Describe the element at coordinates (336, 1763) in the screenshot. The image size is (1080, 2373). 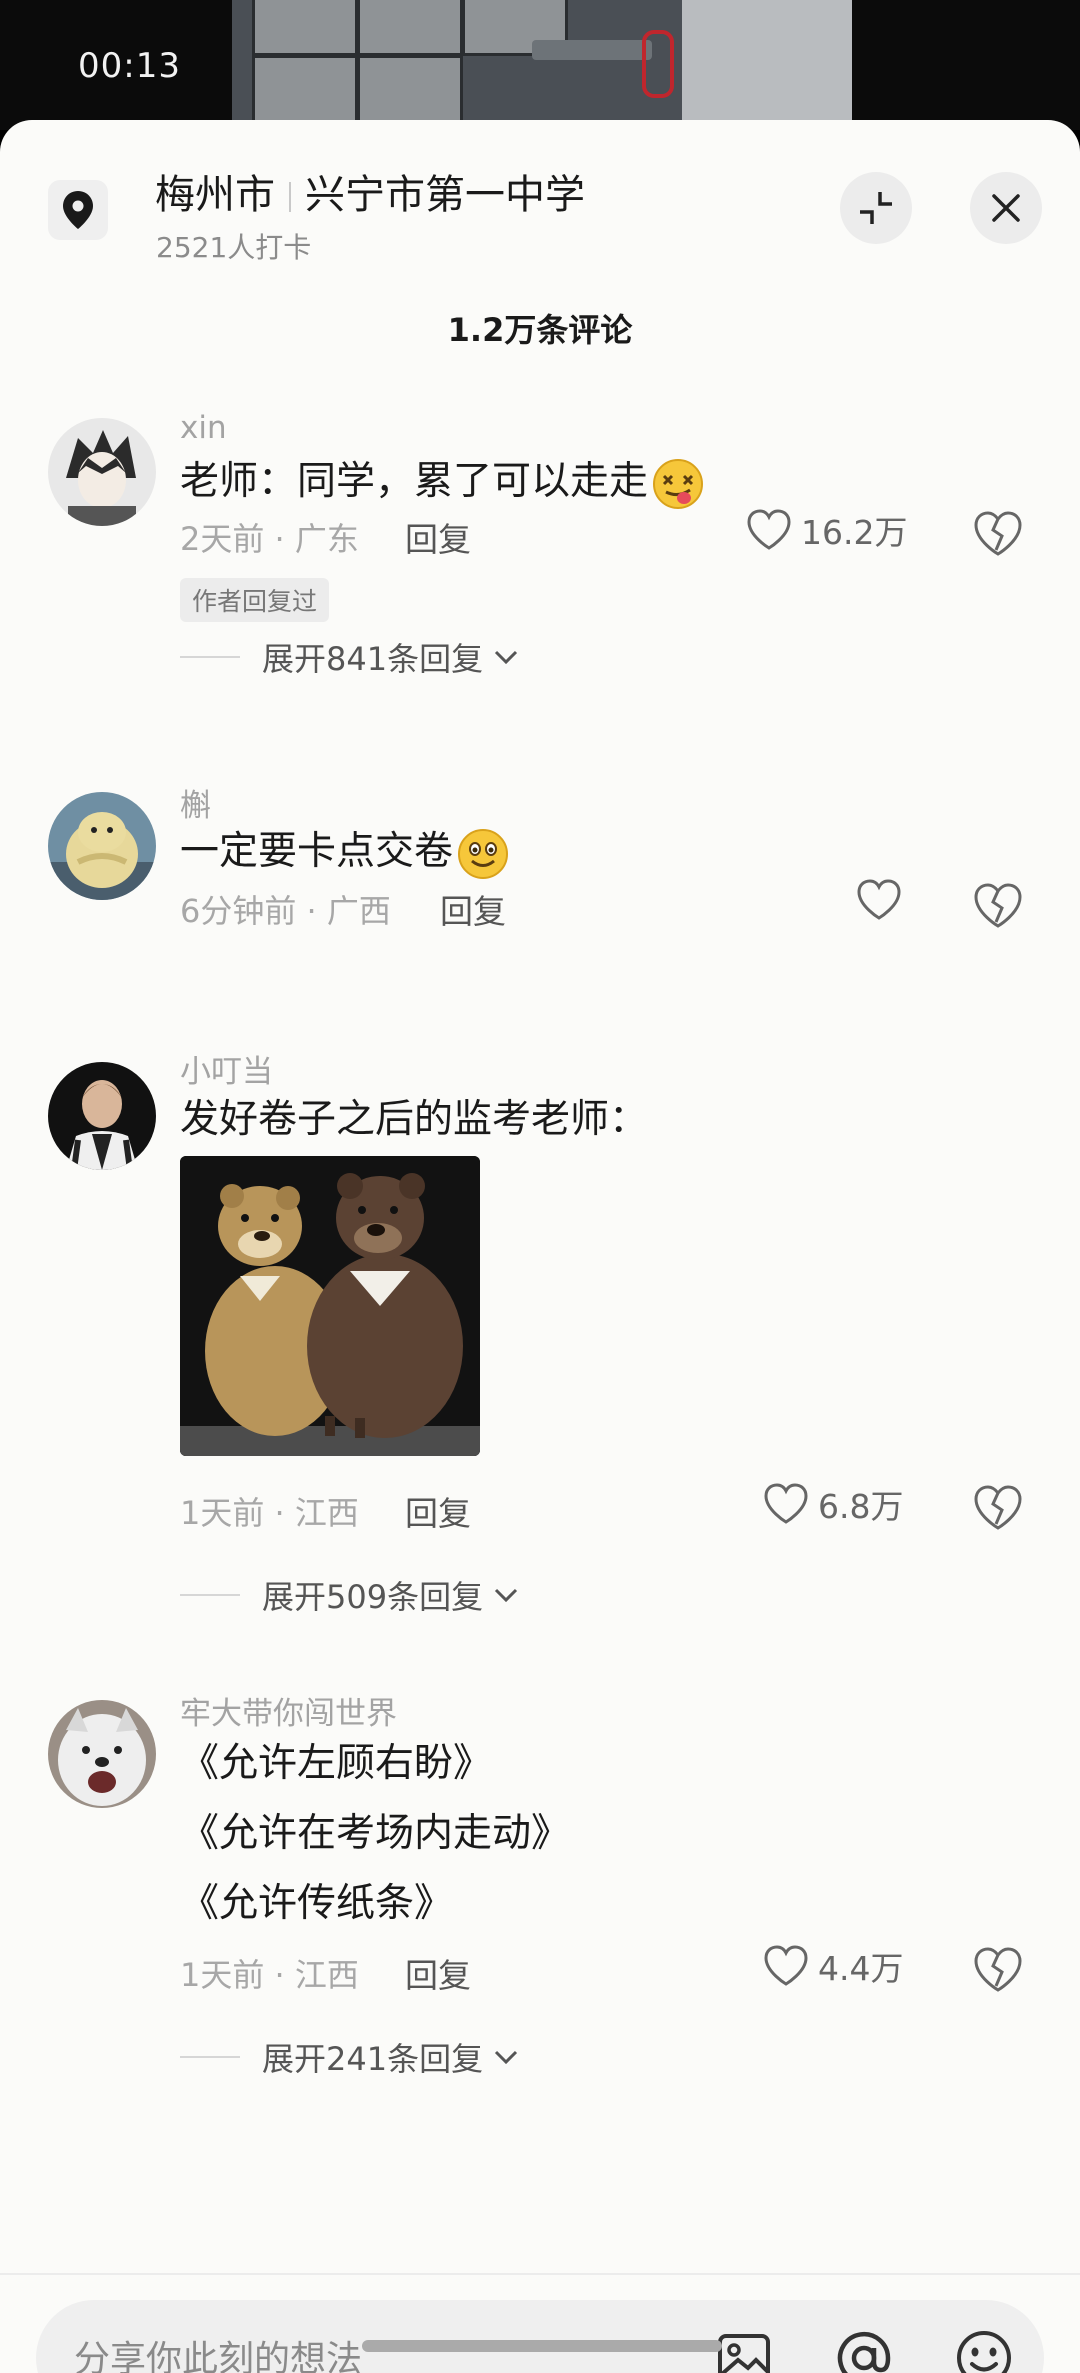
I see `comment-line: 《允许左顾右盼》` at that location.